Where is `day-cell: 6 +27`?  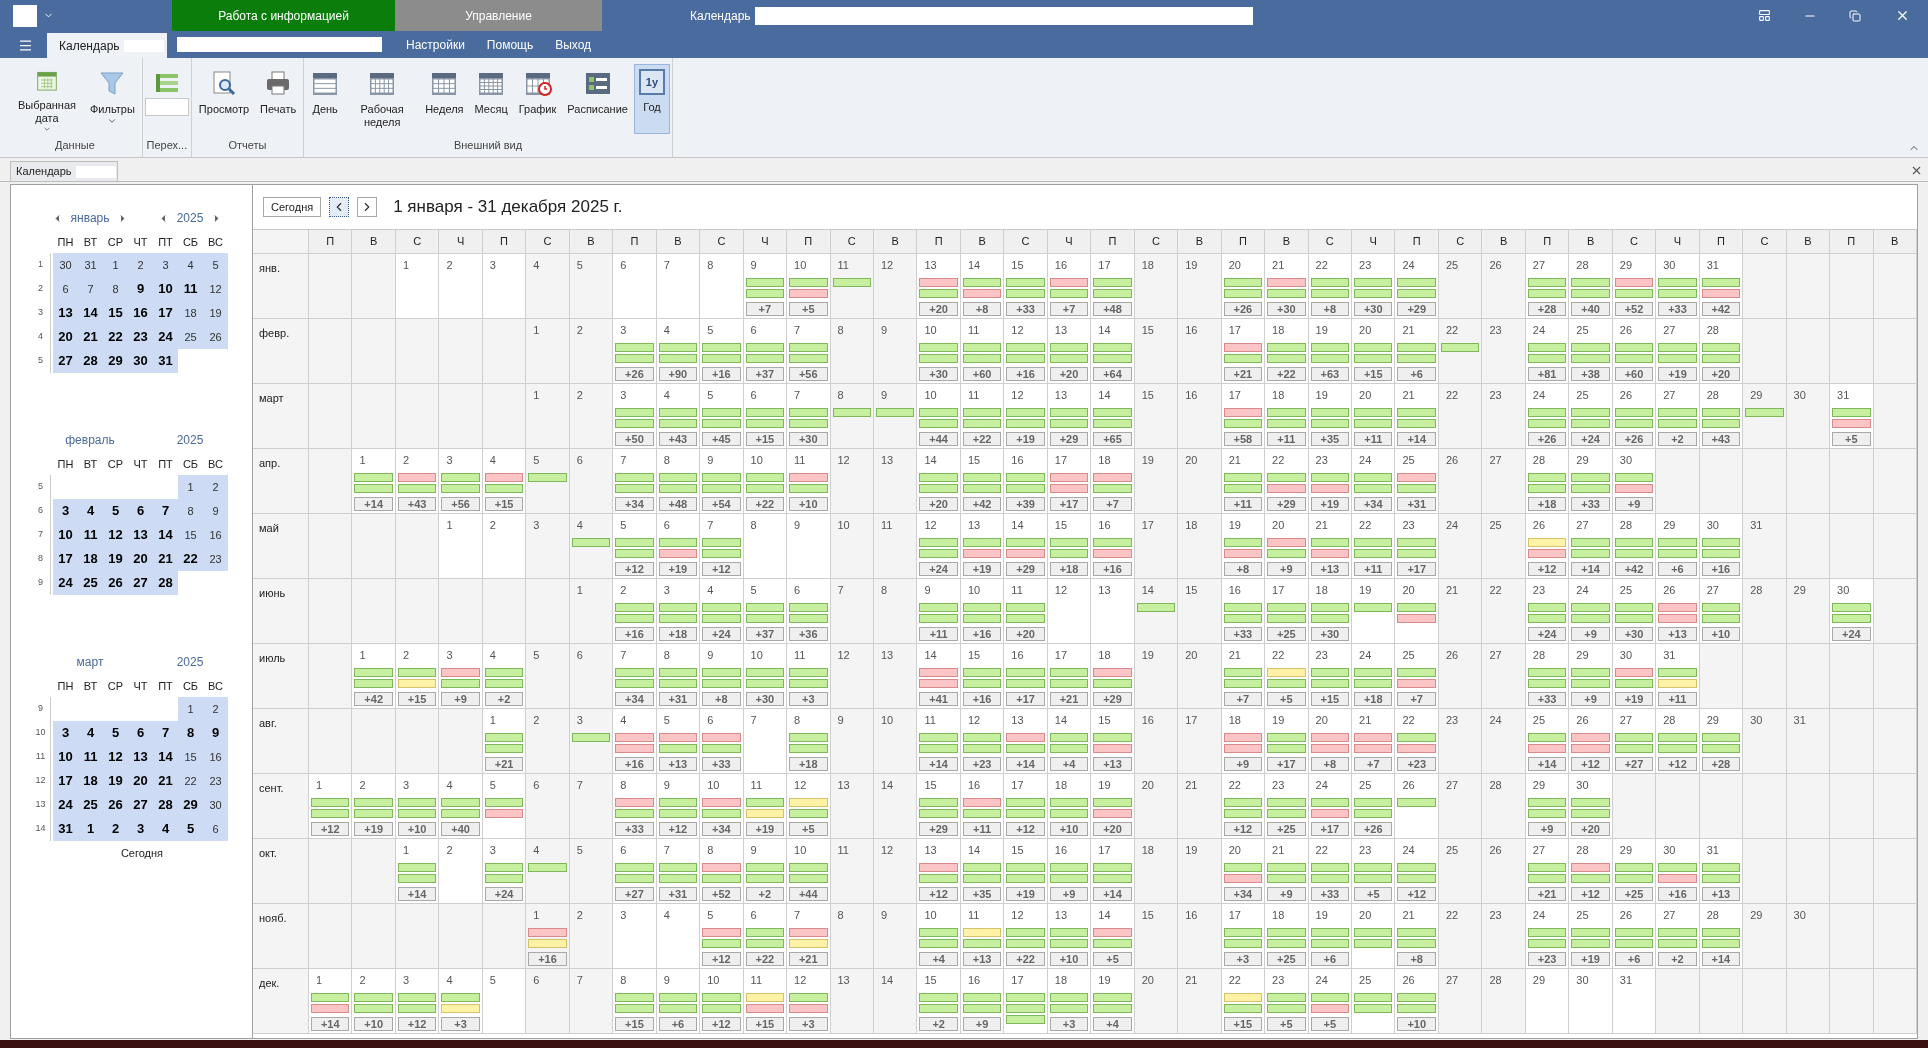 day-cell: 6 +27 is located at coordinates (635, 871).